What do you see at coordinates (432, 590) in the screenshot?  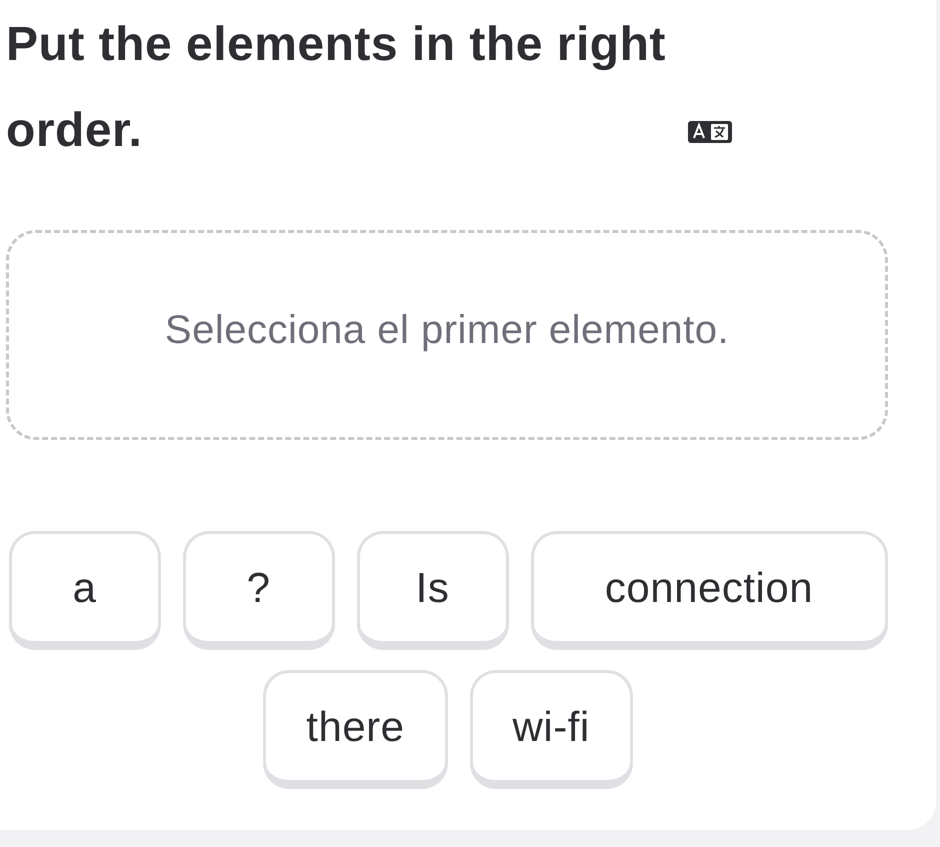 I see `word-tile: Is` at bounding box center [432, 590].